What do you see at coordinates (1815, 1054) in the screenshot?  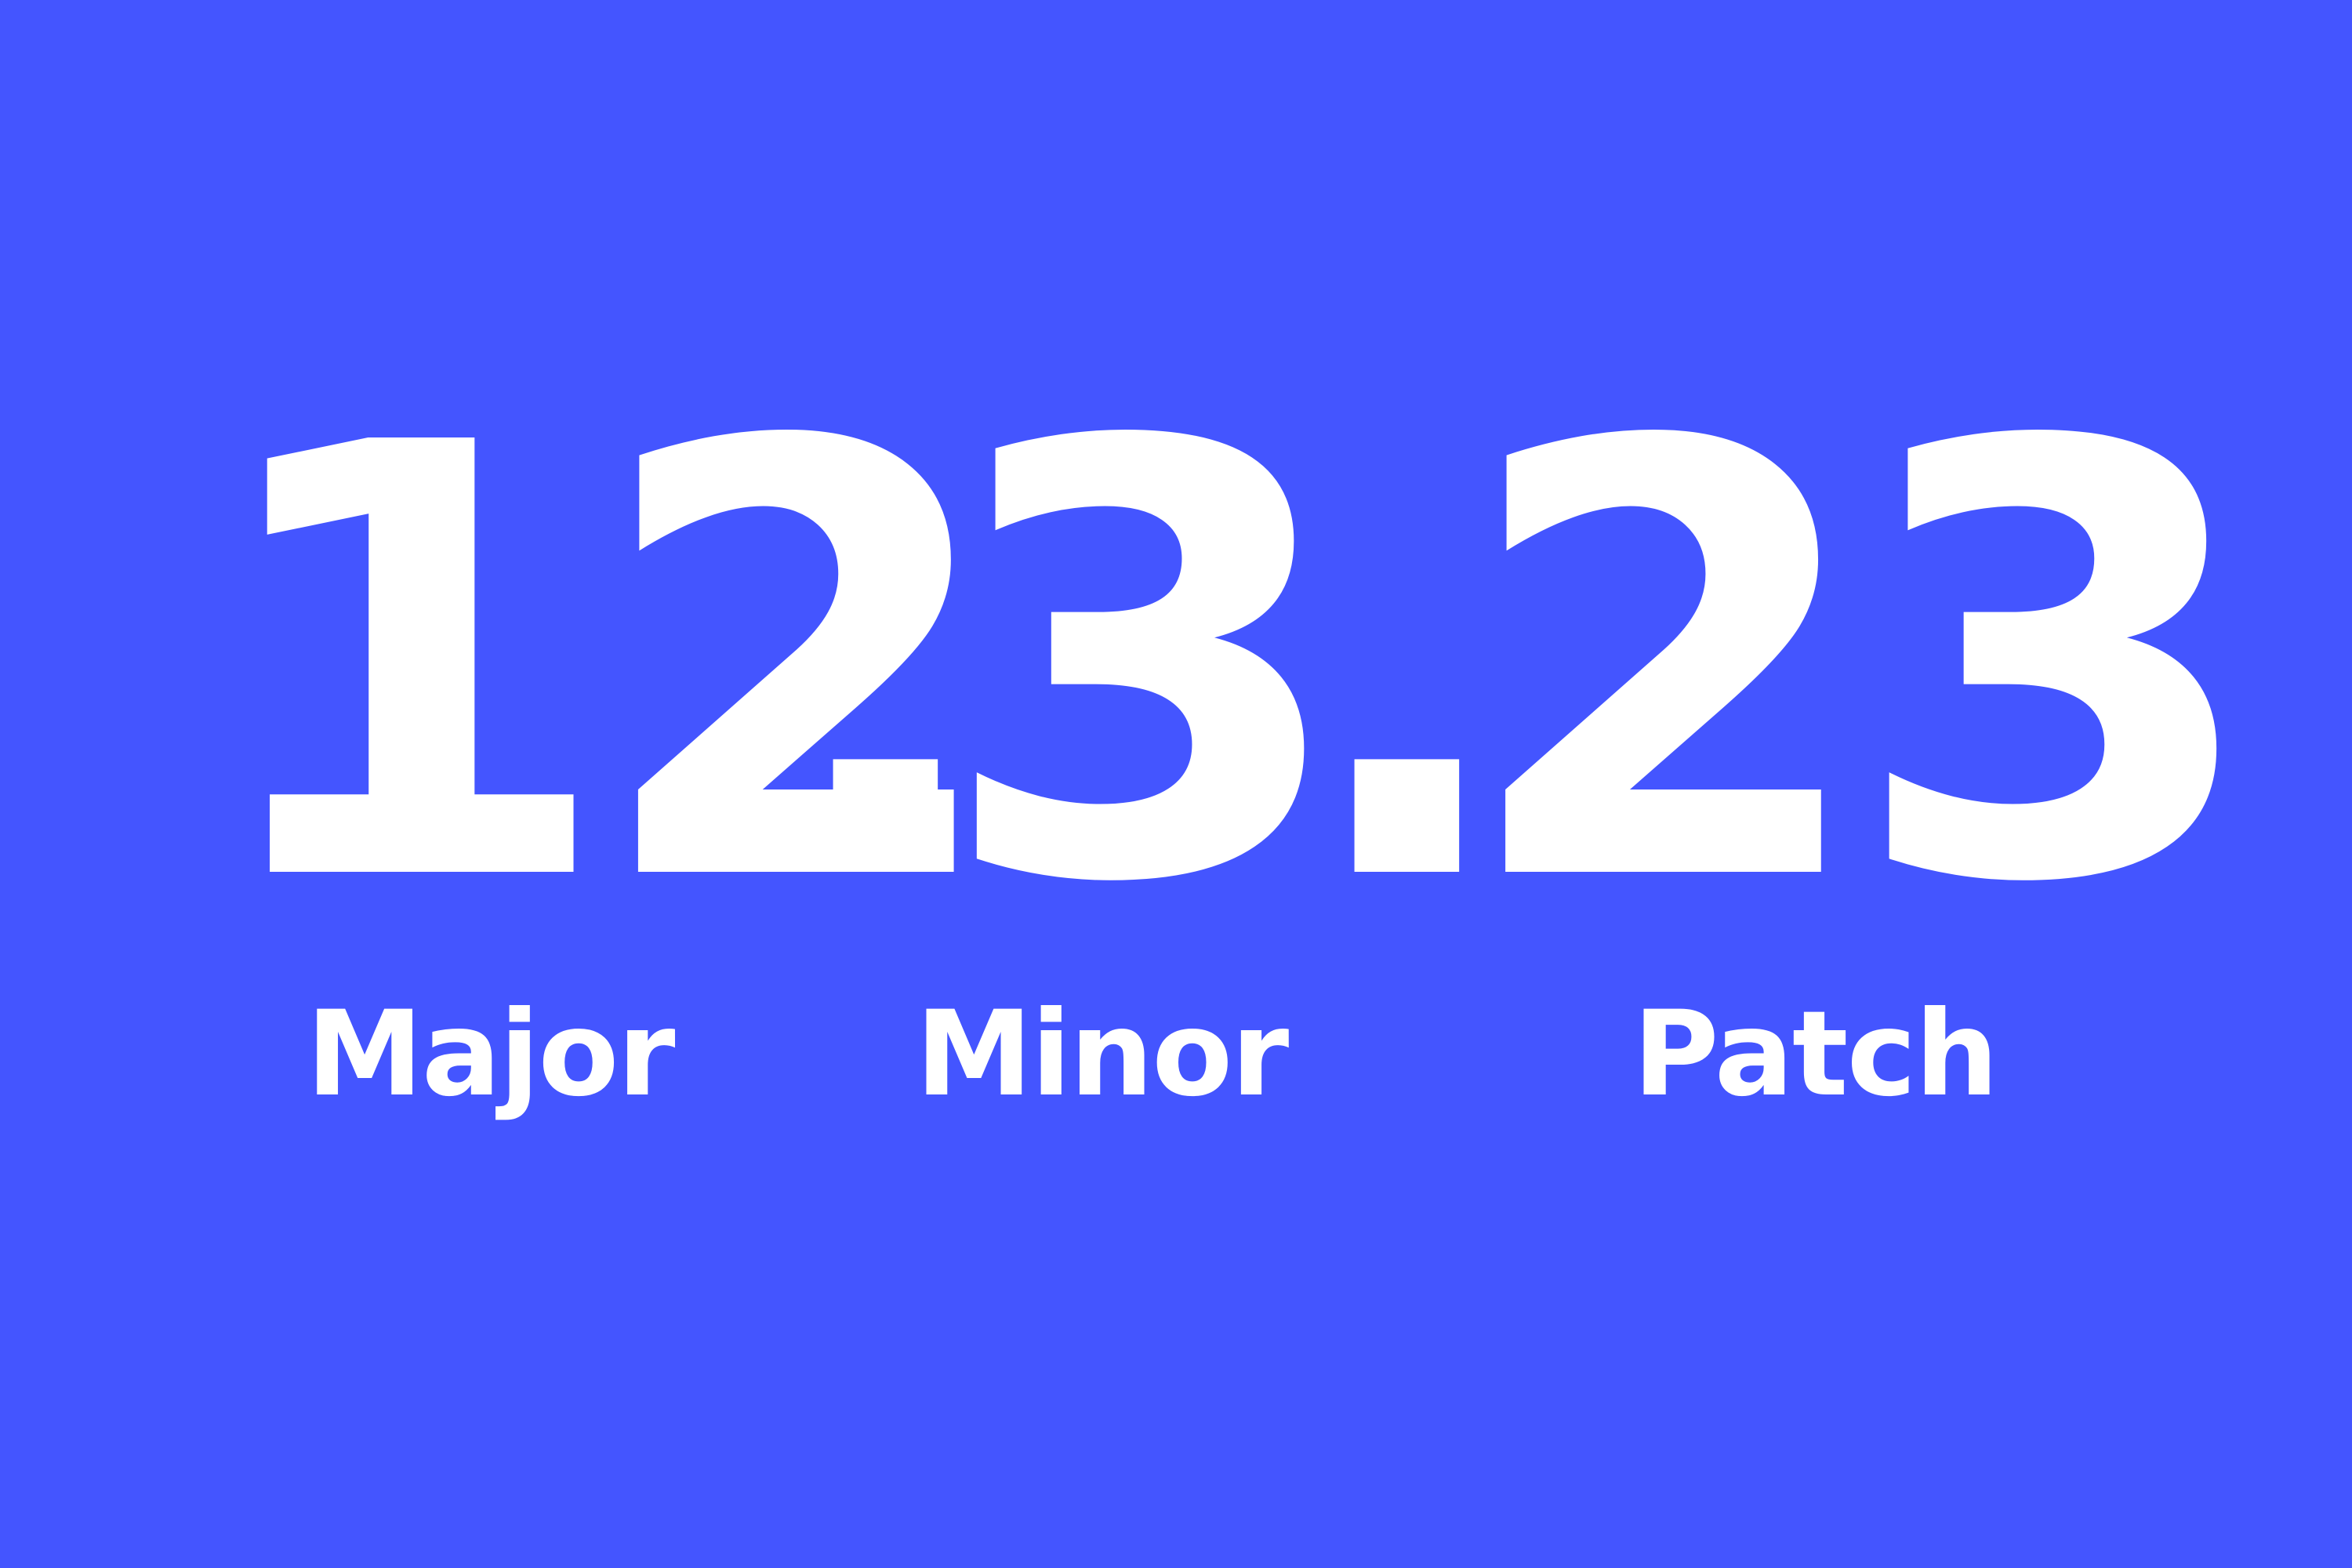 I see `patch-label: Patch` at bounding box center [1815, 1054].